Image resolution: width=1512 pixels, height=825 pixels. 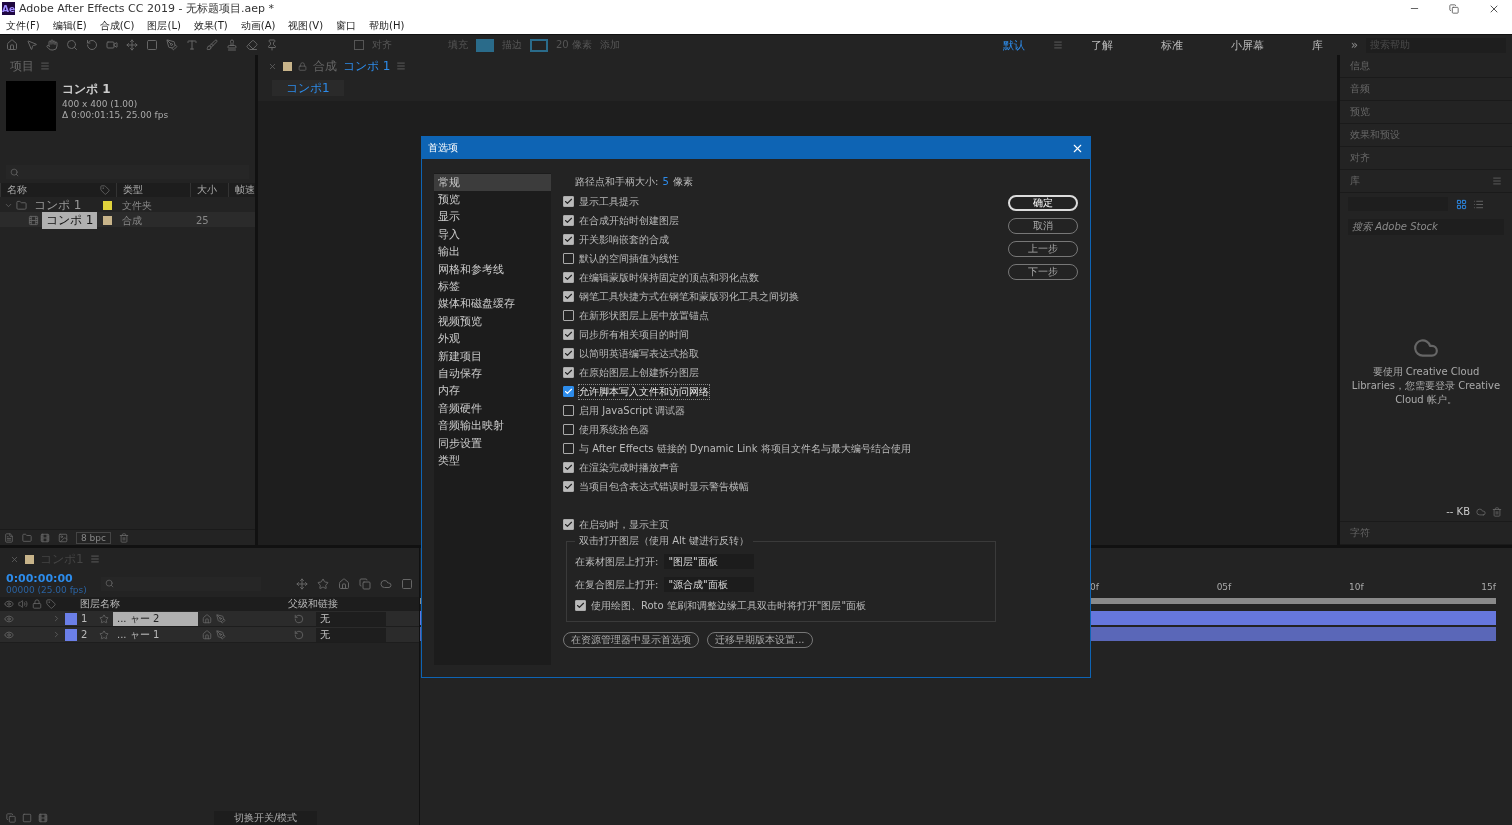 I want to click on column-header: 父级和链接, so click(x=313, y=604).